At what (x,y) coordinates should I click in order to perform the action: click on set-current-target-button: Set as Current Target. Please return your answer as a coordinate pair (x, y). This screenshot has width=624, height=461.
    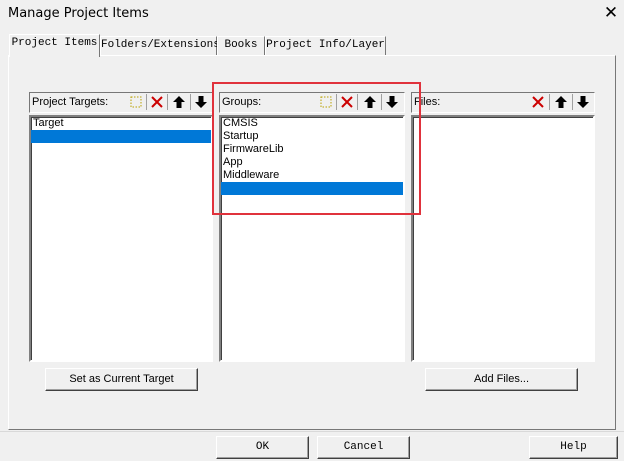
    Looking at the image, I should click on (121, 379).